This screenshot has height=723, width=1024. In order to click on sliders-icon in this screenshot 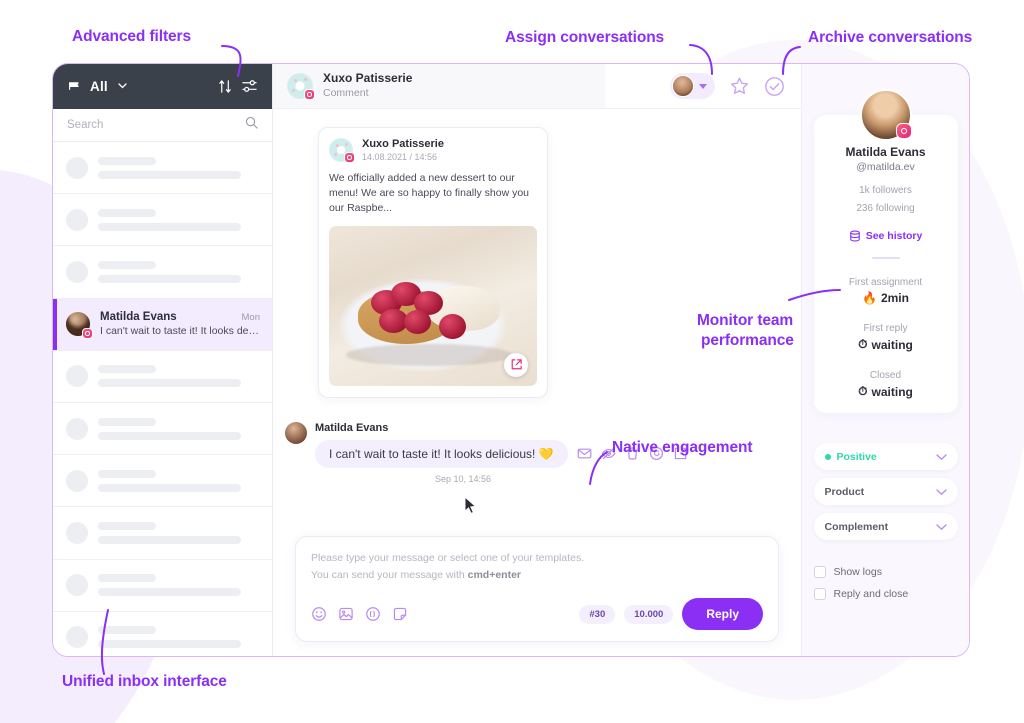, I will do `click(249, 86)`.